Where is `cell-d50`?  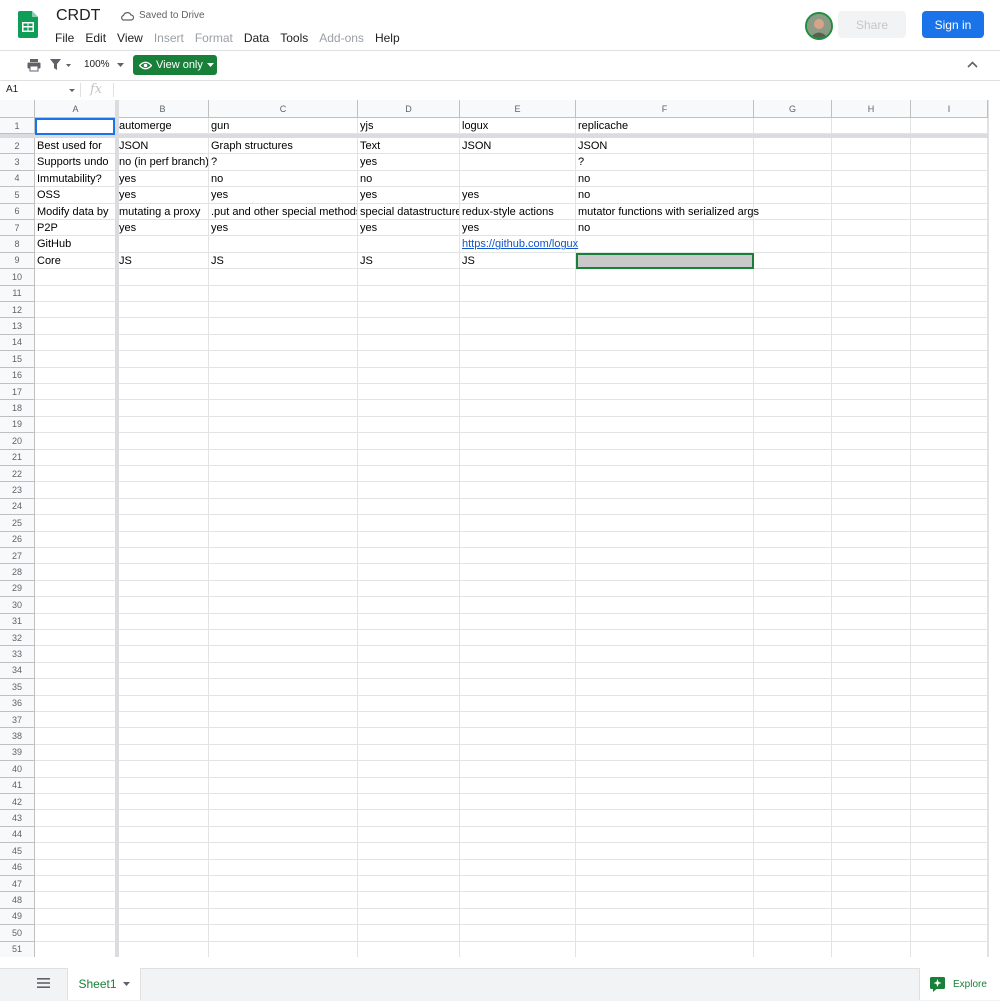
cell-d50 is located at coordinates (409, 933).